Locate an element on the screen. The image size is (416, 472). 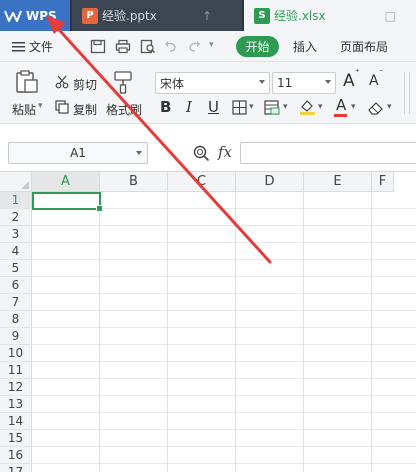
row-header-17: 17 is located at coordinates (16, 468).